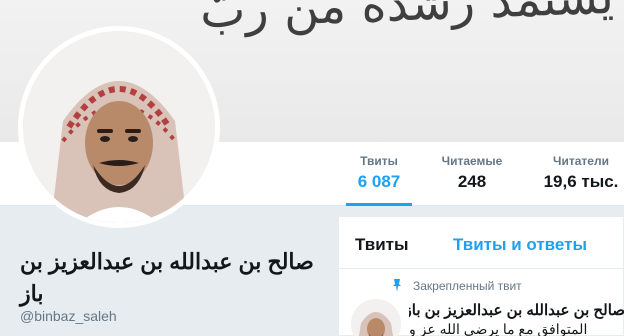 This screenshot has height=336, width=624. What do you see at coordinates (498, 328) in the screenshot?
I see `tweet-text: المتوافق مع ما يرضي الله عز و` at bounding box center [498, 328].